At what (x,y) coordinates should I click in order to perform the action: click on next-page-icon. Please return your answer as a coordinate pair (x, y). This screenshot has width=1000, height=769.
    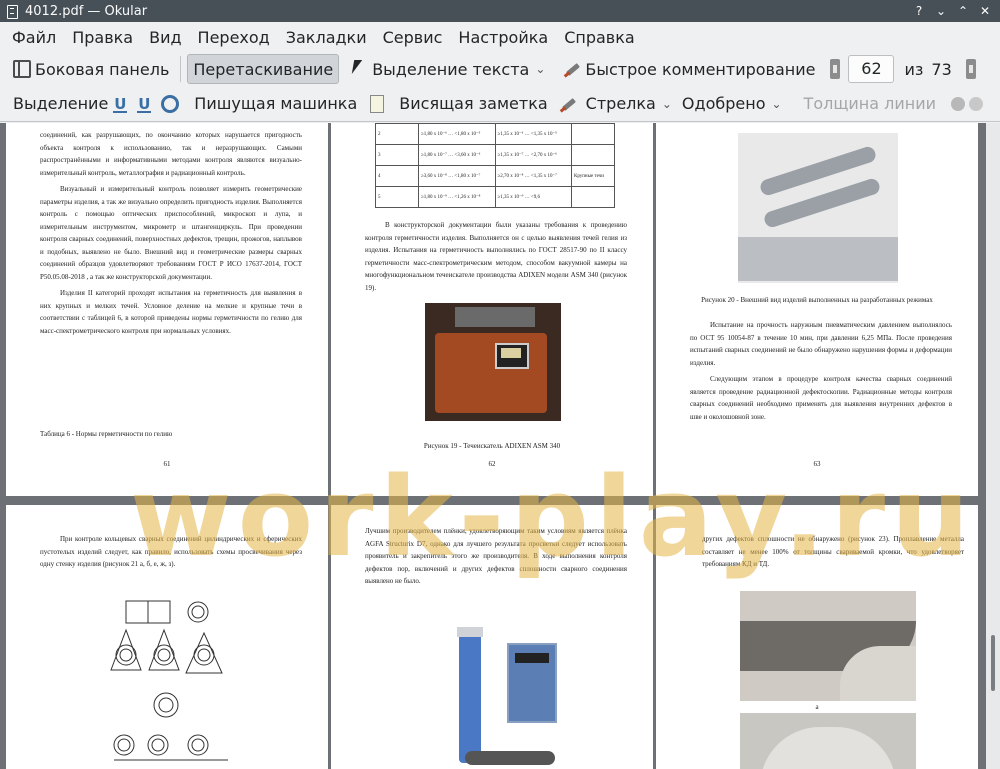
    Looking at the image, I should click on (970, 69).